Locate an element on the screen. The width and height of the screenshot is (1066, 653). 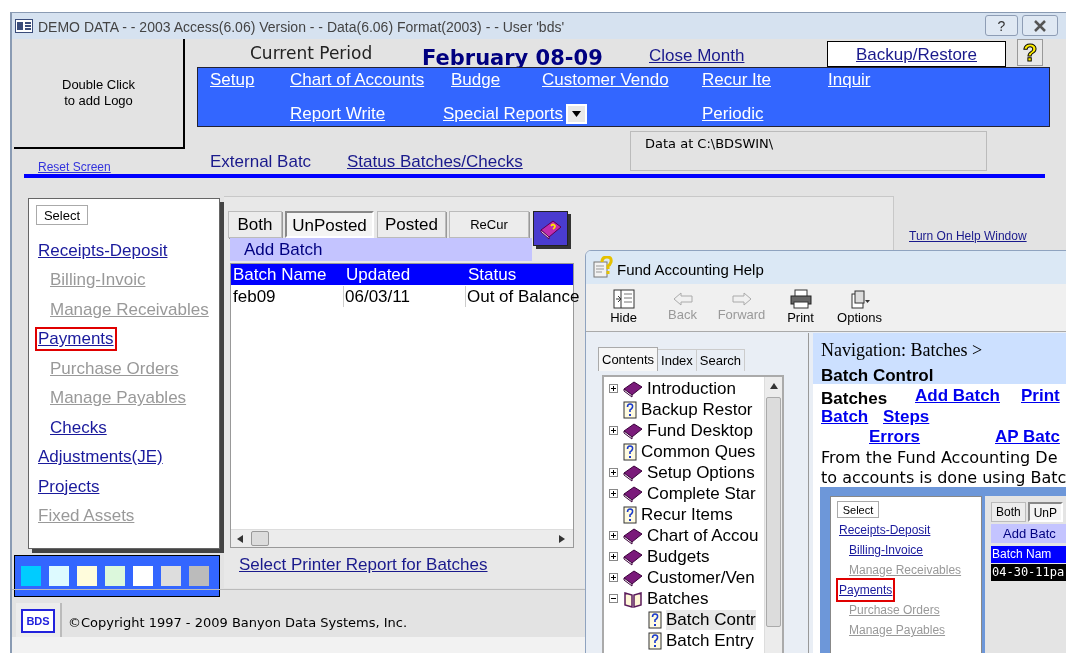
tab: Contents is located at coordinates (628, 359).